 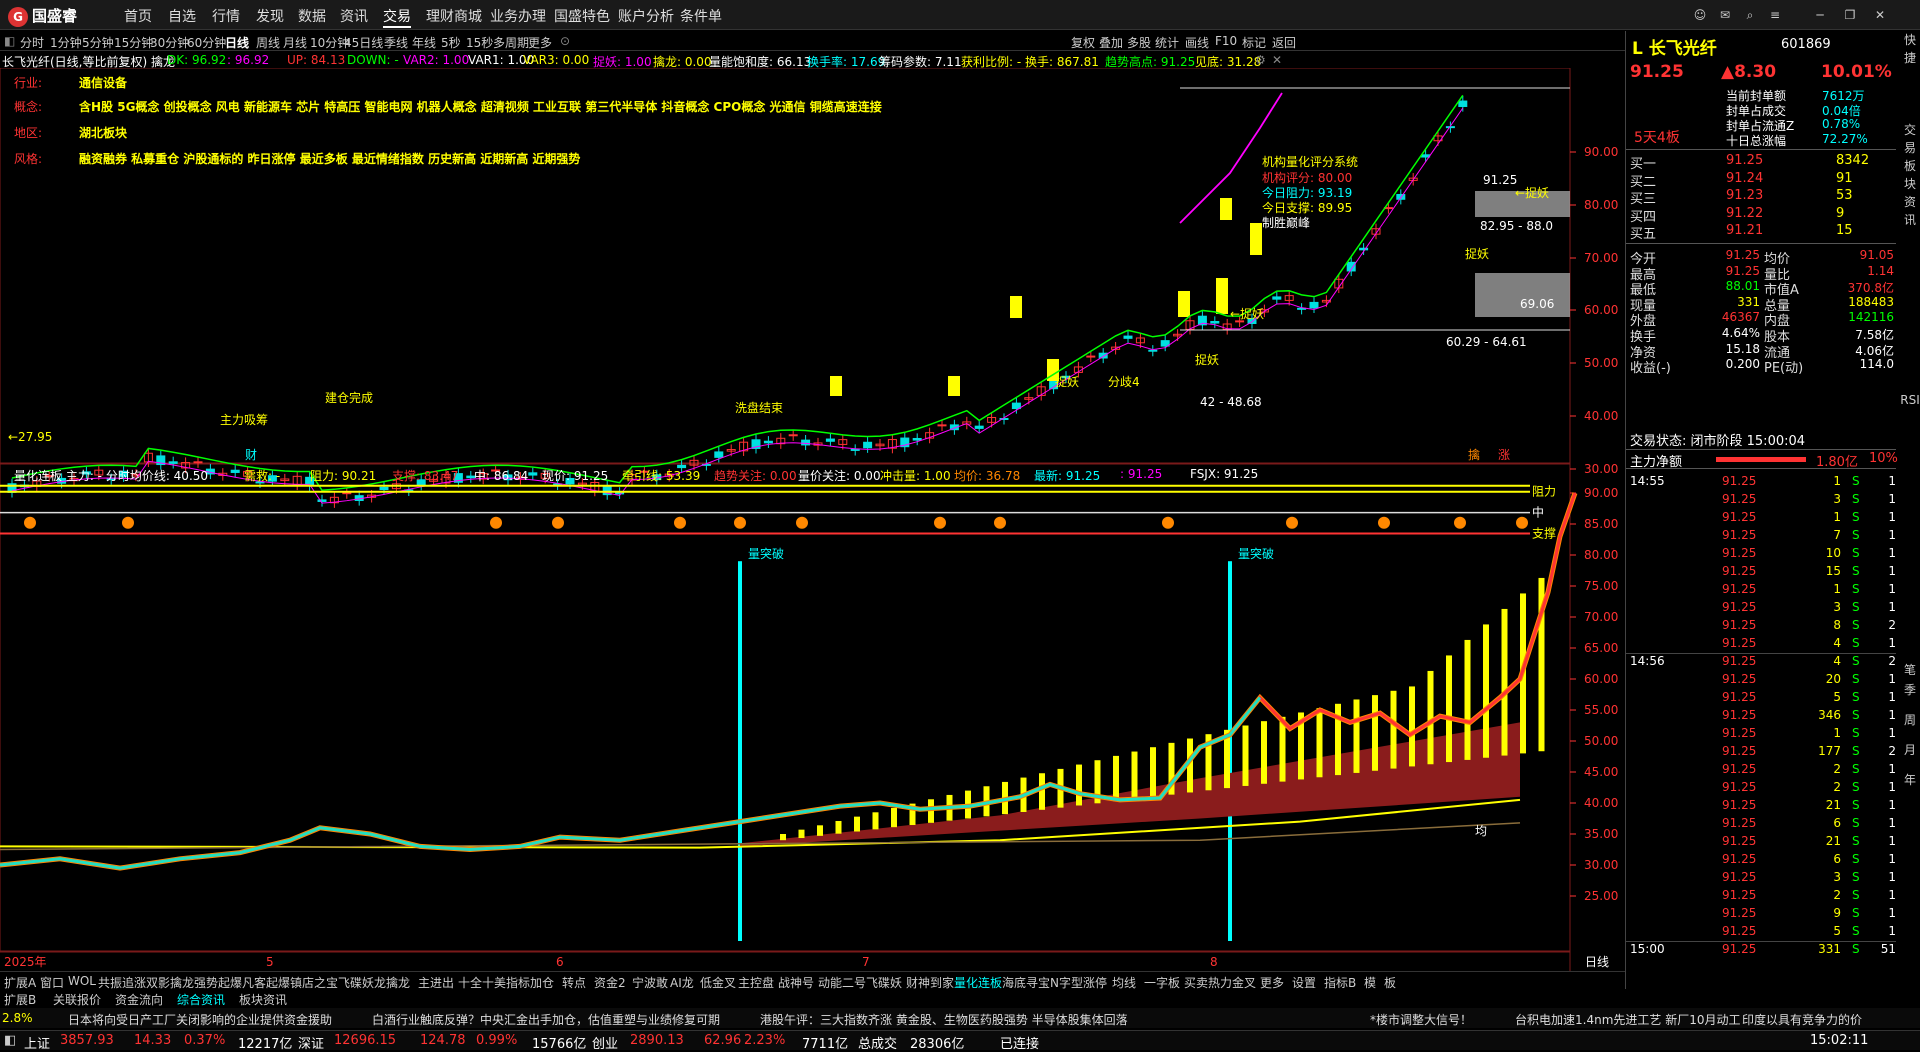 I want to click on menu-item: 数据, so click(x=312, y=16).